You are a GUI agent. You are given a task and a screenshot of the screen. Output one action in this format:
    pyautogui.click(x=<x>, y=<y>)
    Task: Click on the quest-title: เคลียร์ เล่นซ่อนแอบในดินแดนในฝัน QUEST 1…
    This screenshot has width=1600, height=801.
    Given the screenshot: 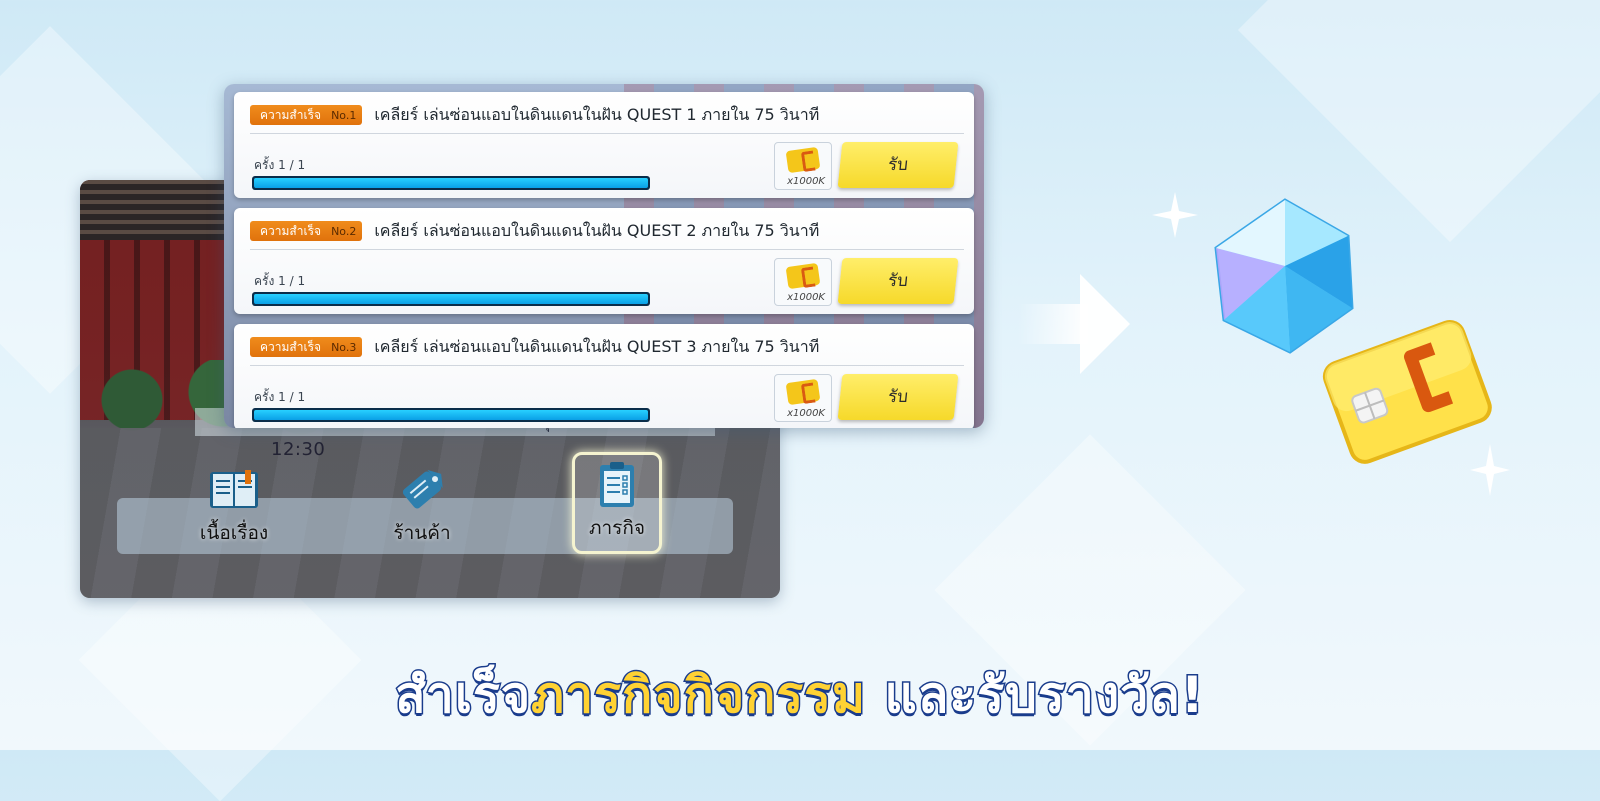 What is the action you would take?
    pyautogui.click(x=597, y=114)
    